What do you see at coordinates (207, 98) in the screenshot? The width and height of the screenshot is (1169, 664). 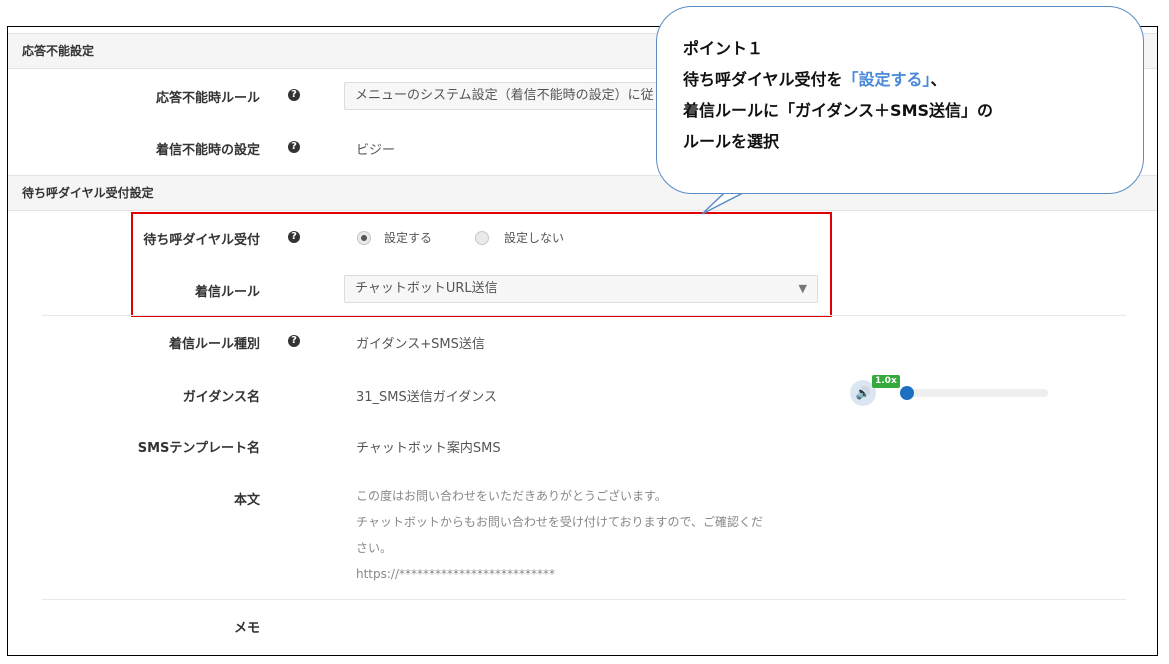 I see `label-unanswerable-rule: 応答不能時ルール` at bounding box center [207, 98].